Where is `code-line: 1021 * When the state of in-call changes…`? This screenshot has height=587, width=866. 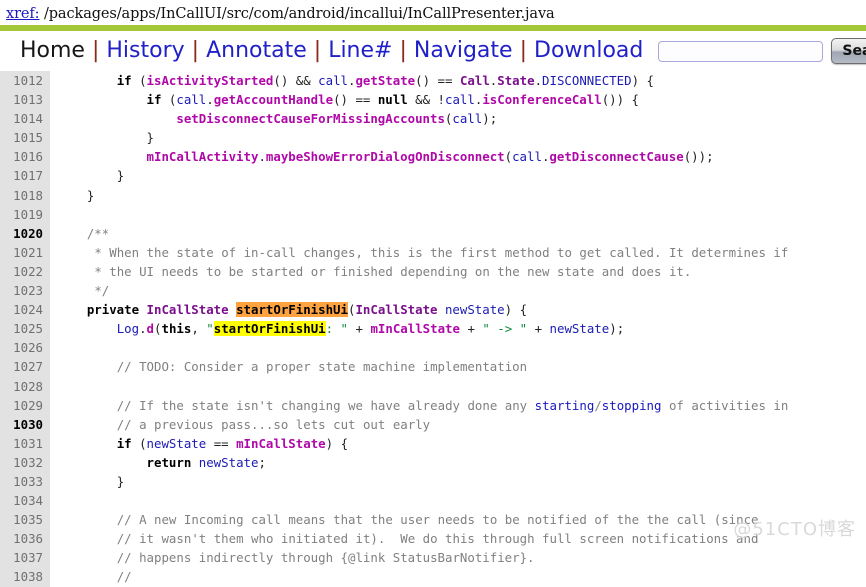
code-line: 1021 * When the state of in-call changes… is located at coordinates (433, 252).